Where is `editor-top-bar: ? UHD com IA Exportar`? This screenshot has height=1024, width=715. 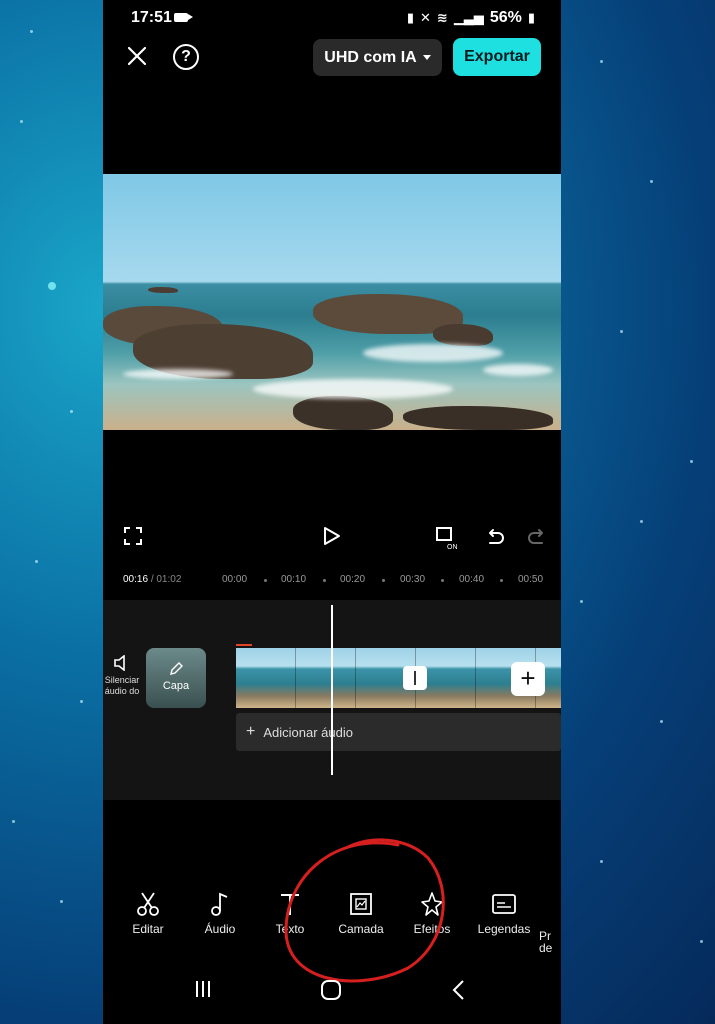
editor-top-bar: ? UHD com IA Exportar is located at coordinates (332, 58).